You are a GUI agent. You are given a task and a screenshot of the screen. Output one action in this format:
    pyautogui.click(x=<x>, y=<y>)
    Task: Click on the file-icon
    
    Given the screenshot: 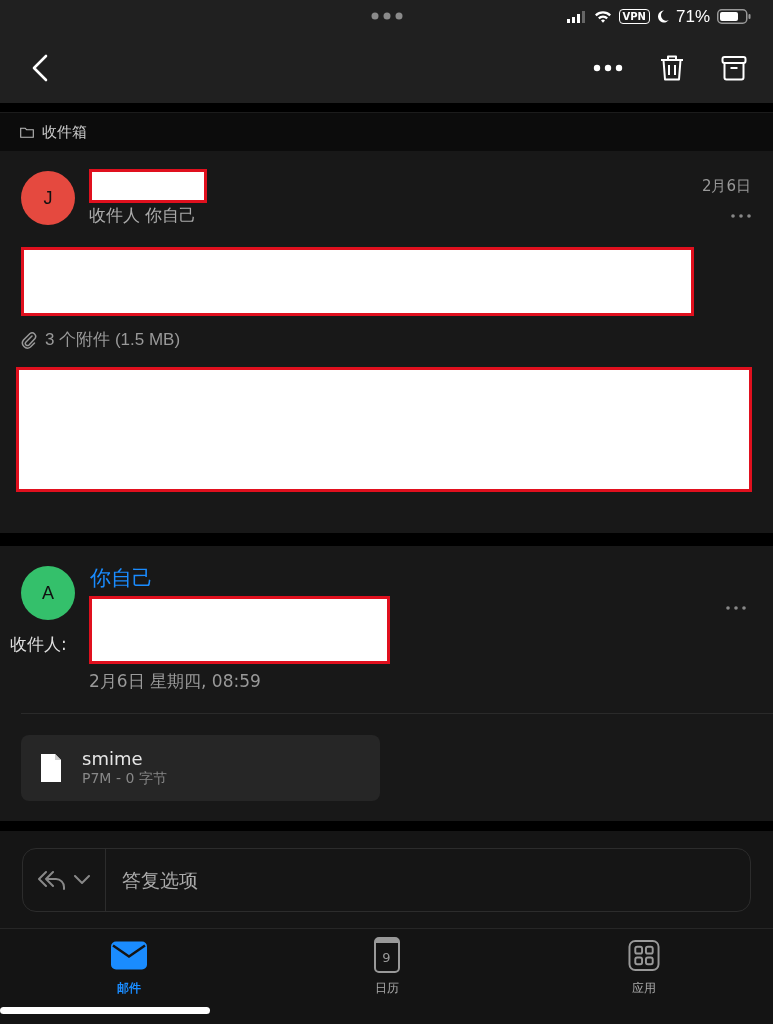 What is the action you would take?
    pyautogui.click(x=51, y=768)
    